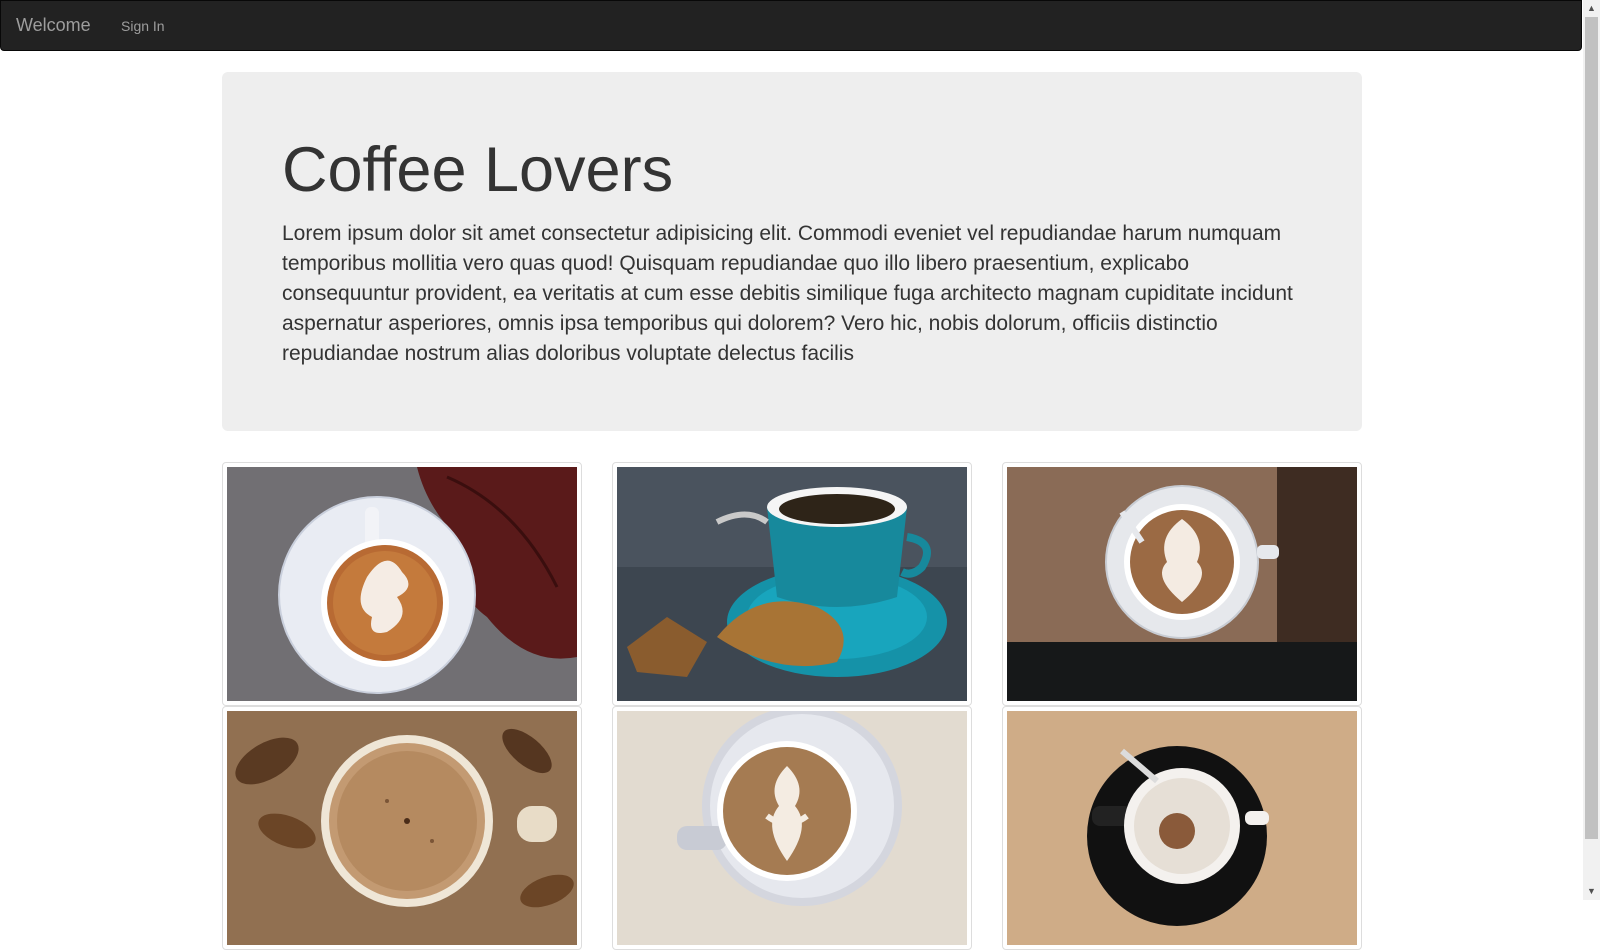 This screenshot has width=1600, height=950. I want to click on scroll-up-arrow-icon: ▲, so click(1591, 8).